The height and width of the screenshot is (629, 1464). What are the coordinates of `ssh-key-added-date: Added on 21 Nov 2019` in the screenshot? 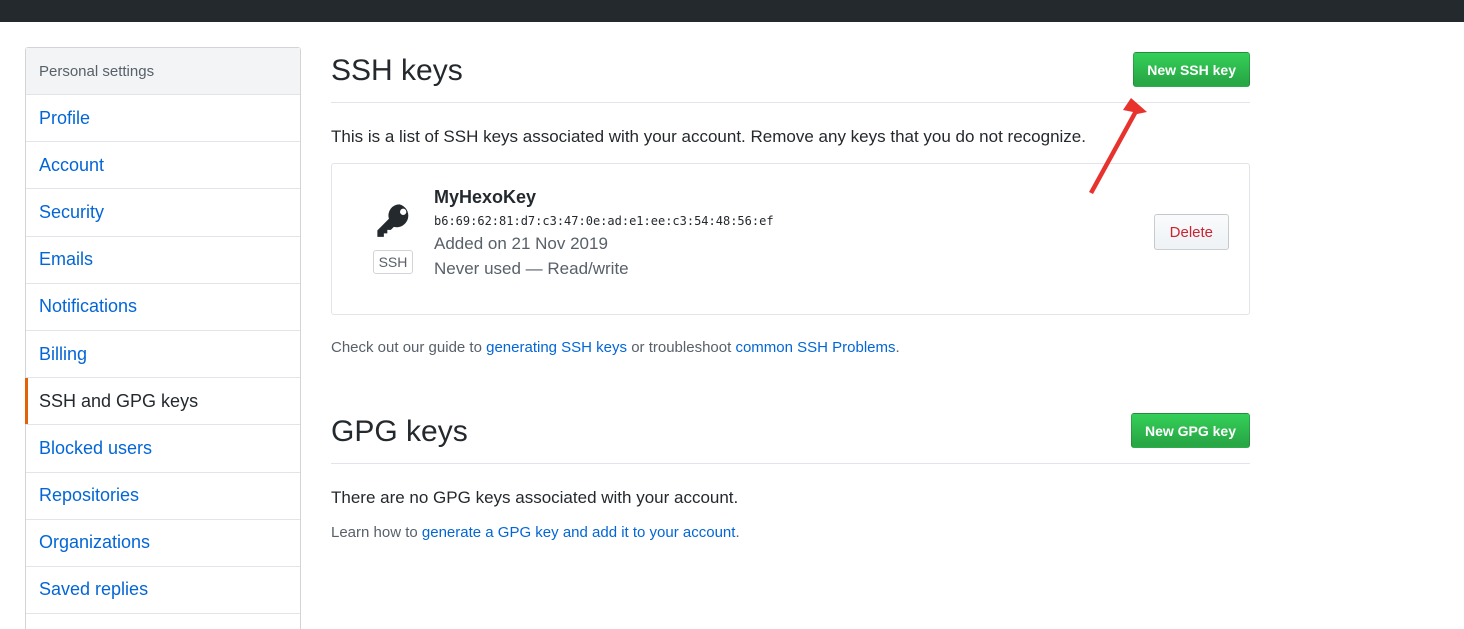 It's located at (521, 243).